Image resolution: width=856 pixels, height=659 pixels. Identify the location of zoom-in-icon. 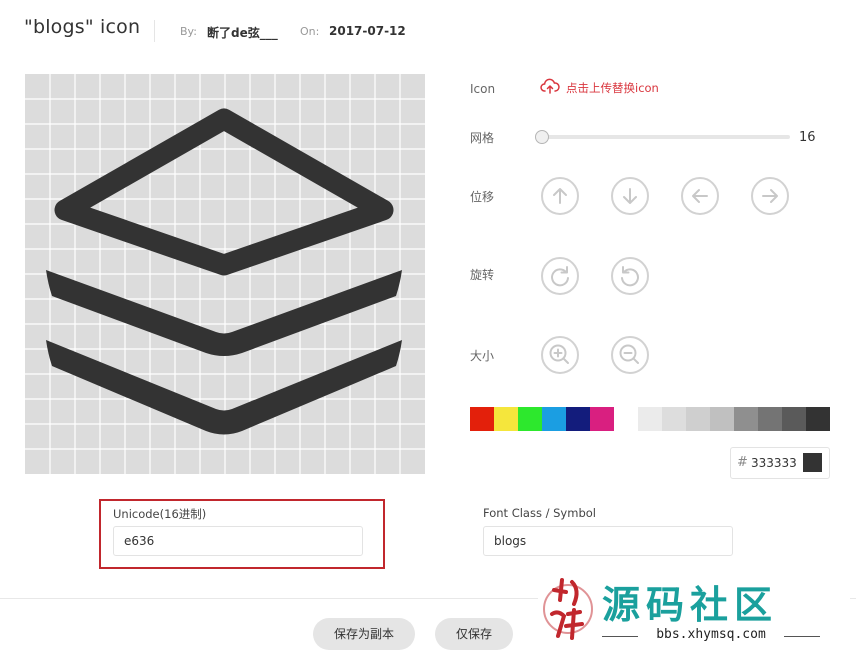
(559, 354).